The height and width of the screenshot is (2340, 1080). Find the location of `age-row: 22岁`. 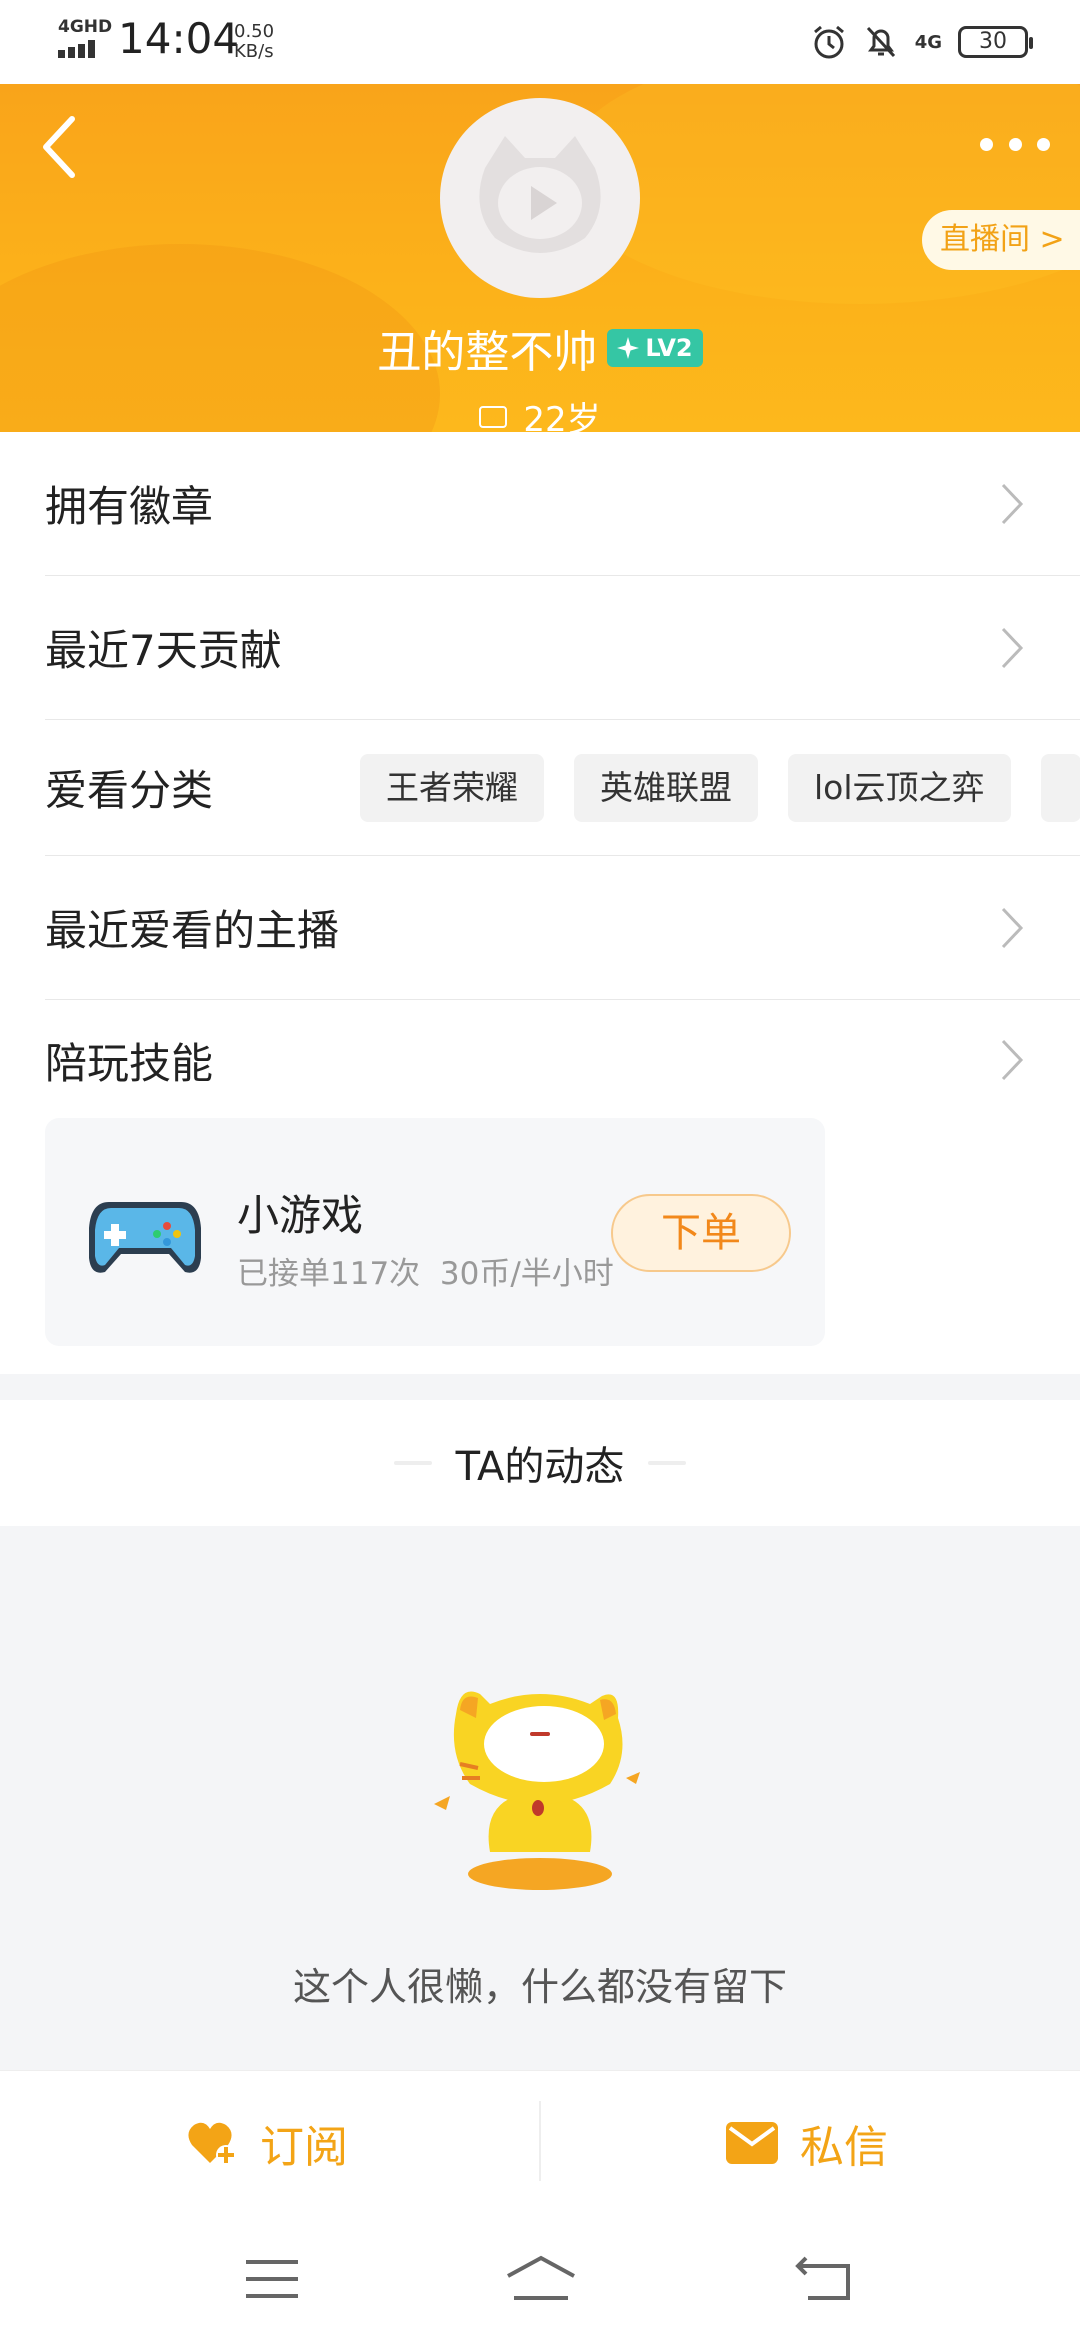

age-row: 22岁 is located at coordinates (540, 412).